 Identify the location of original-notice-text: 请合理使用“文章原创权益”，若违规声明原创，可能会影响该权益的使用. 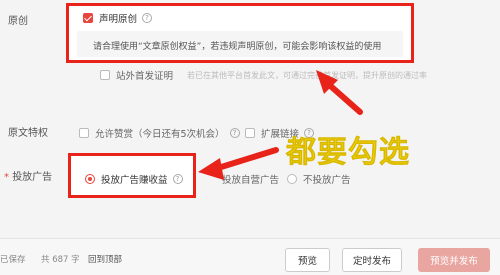
(237, 47).